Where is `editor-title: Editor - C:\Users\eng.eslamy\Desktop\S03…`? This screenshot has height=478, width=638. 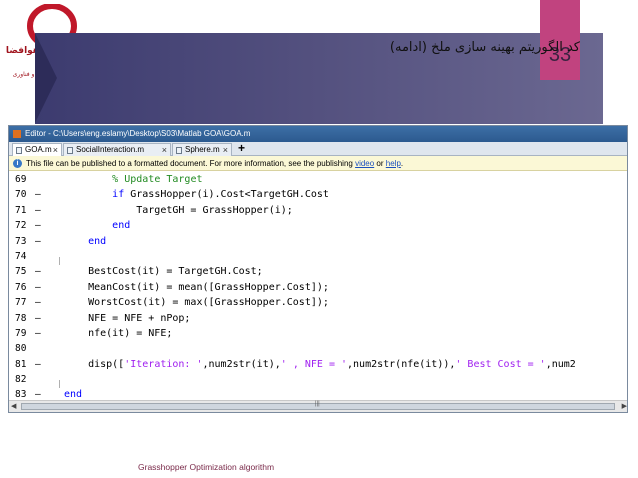 editor-title: Editor - C:\Users\eng.eslamy\Desktop\S03… is located at coordinates (138, 133).